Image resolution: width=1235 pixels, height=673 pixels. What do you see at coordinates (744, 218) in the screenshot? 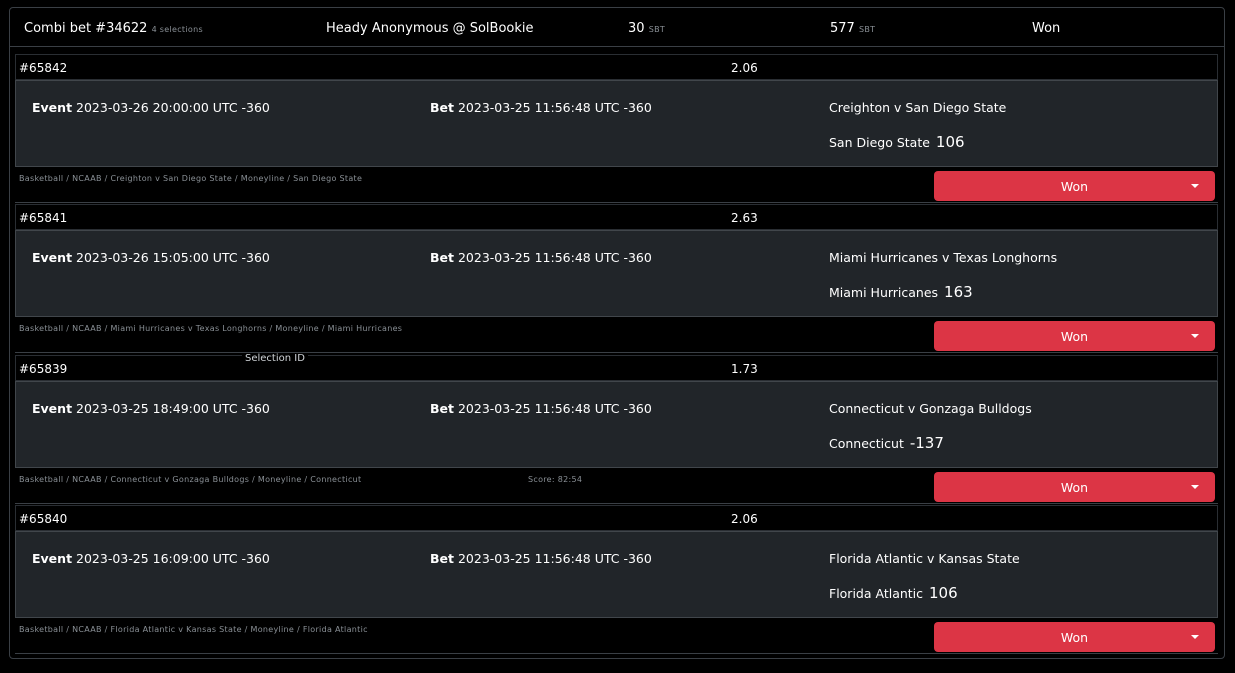
I see `selection-odds: 2.63` at bounding box center [744, 218].